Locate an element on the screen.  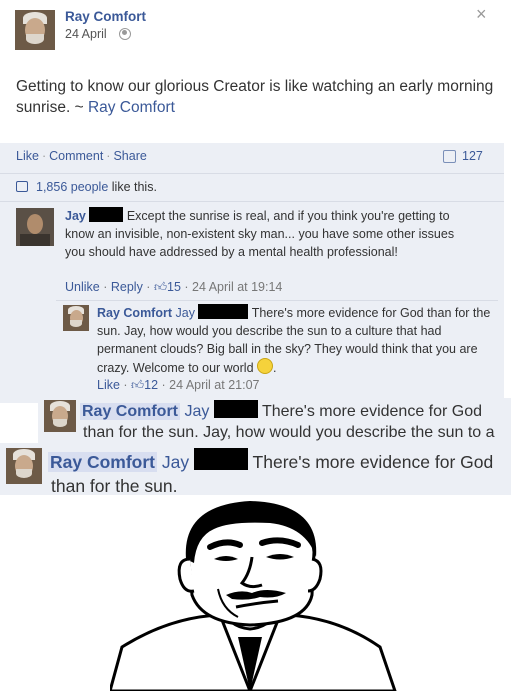
likes-row: 1,856 people like this. is located at coordinates (86, 187).